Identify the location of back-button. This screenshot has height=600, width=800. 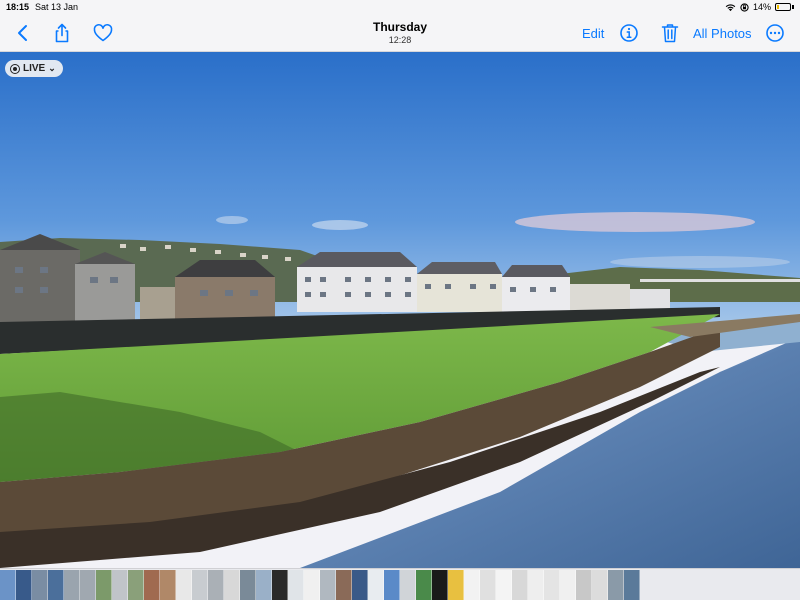
(23, 33).